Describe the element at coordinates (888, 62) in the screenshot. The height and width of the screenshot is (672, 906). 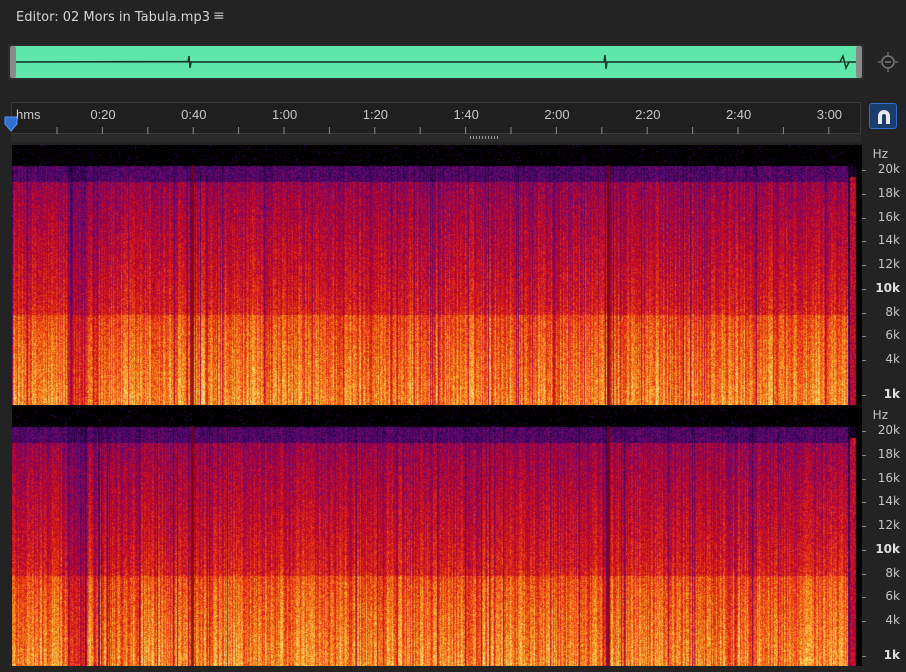
I see `zoom-icon` at that location.